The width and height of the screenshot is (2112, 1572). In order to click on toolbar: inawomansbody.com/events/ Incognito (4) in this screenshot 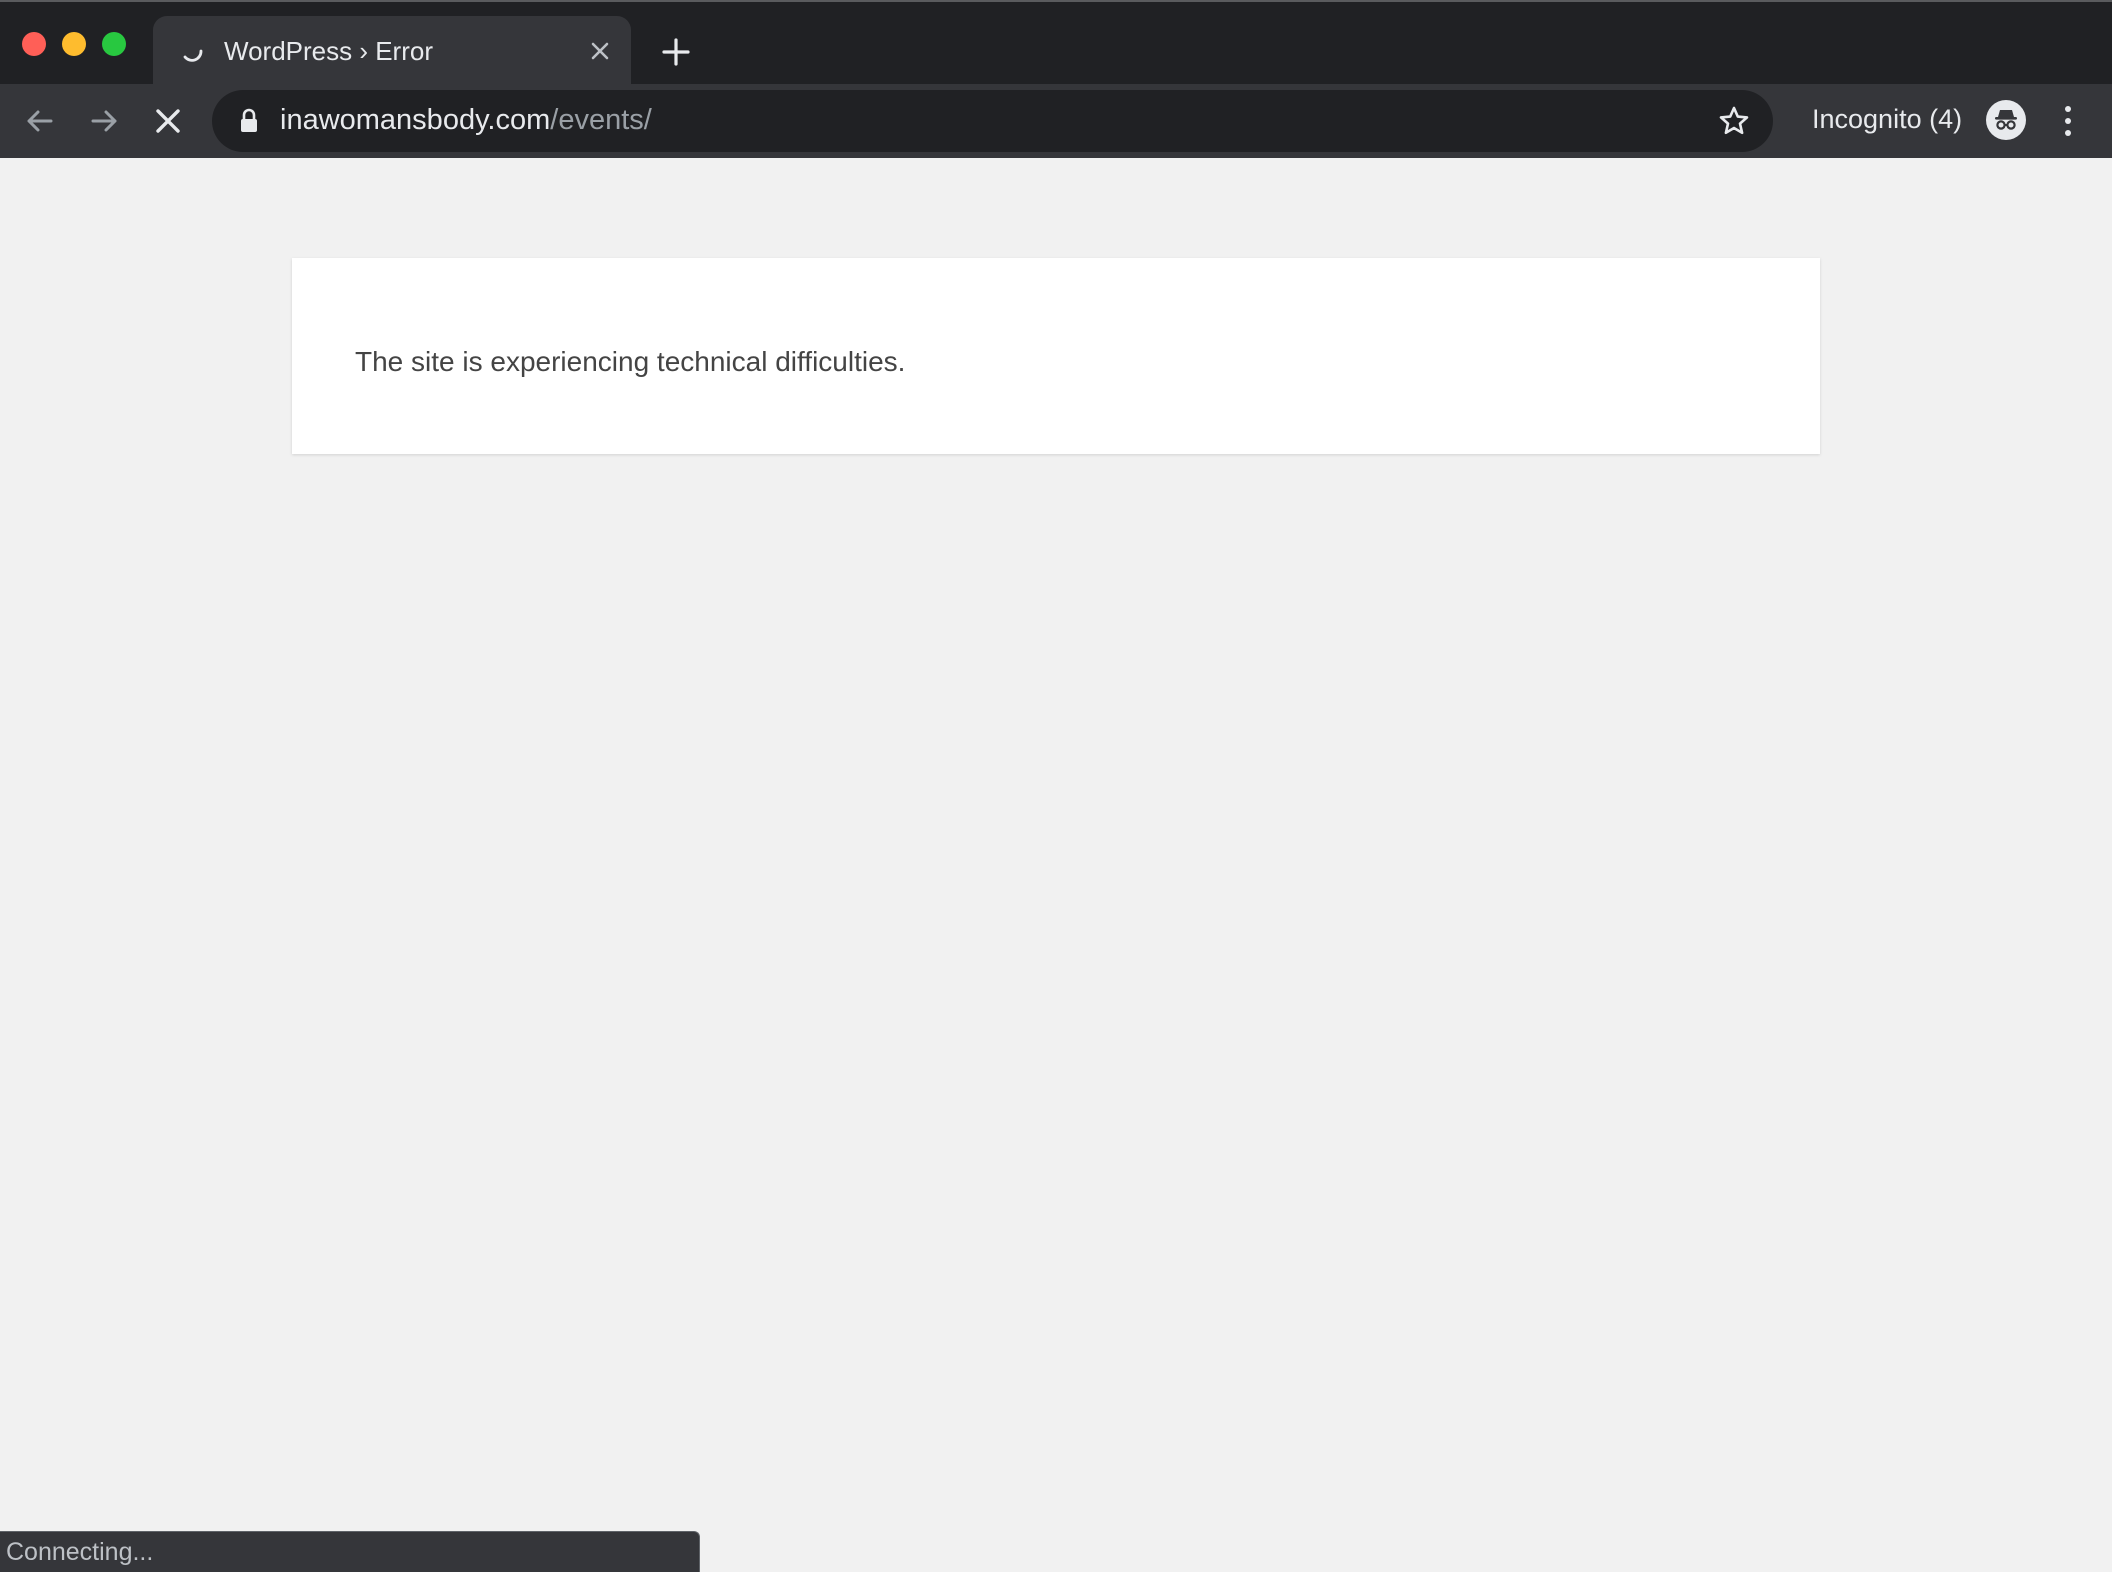, I will do `click(1056, 121)`.